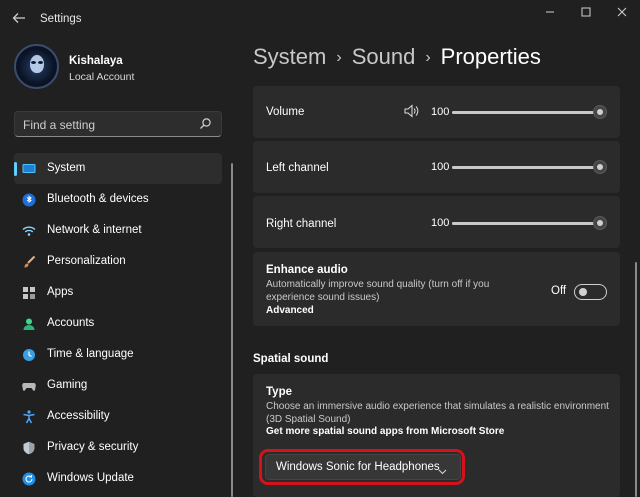 Image resolution: width=640 pixels, height=497 pixels. Describe the element at coordinates (98, 199) in the screenshot. I see `sidebar-item-label: Bluetooth & devices` at that location.